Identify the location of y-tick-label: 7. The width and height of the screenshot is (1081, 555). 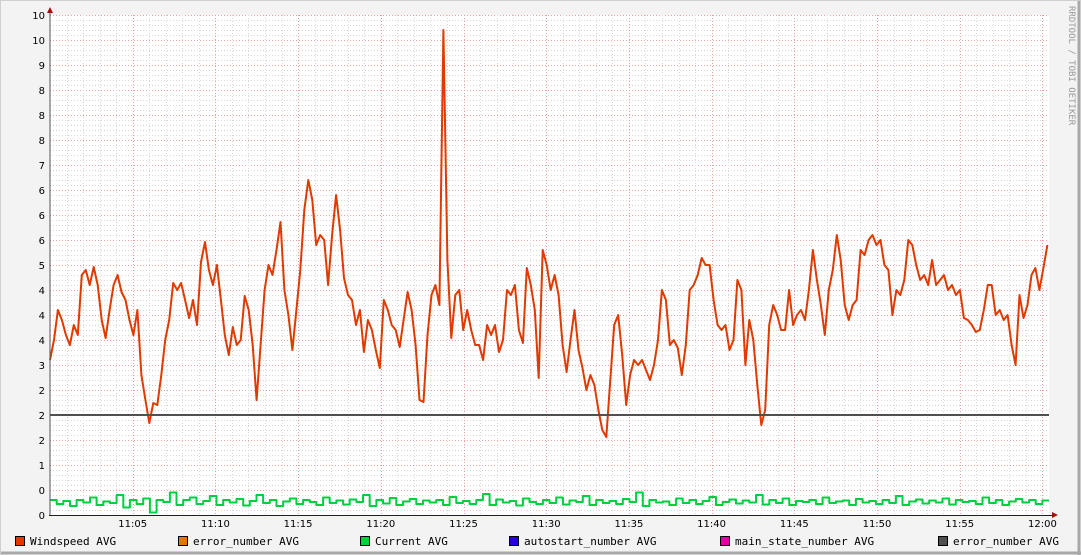
(42, 166).